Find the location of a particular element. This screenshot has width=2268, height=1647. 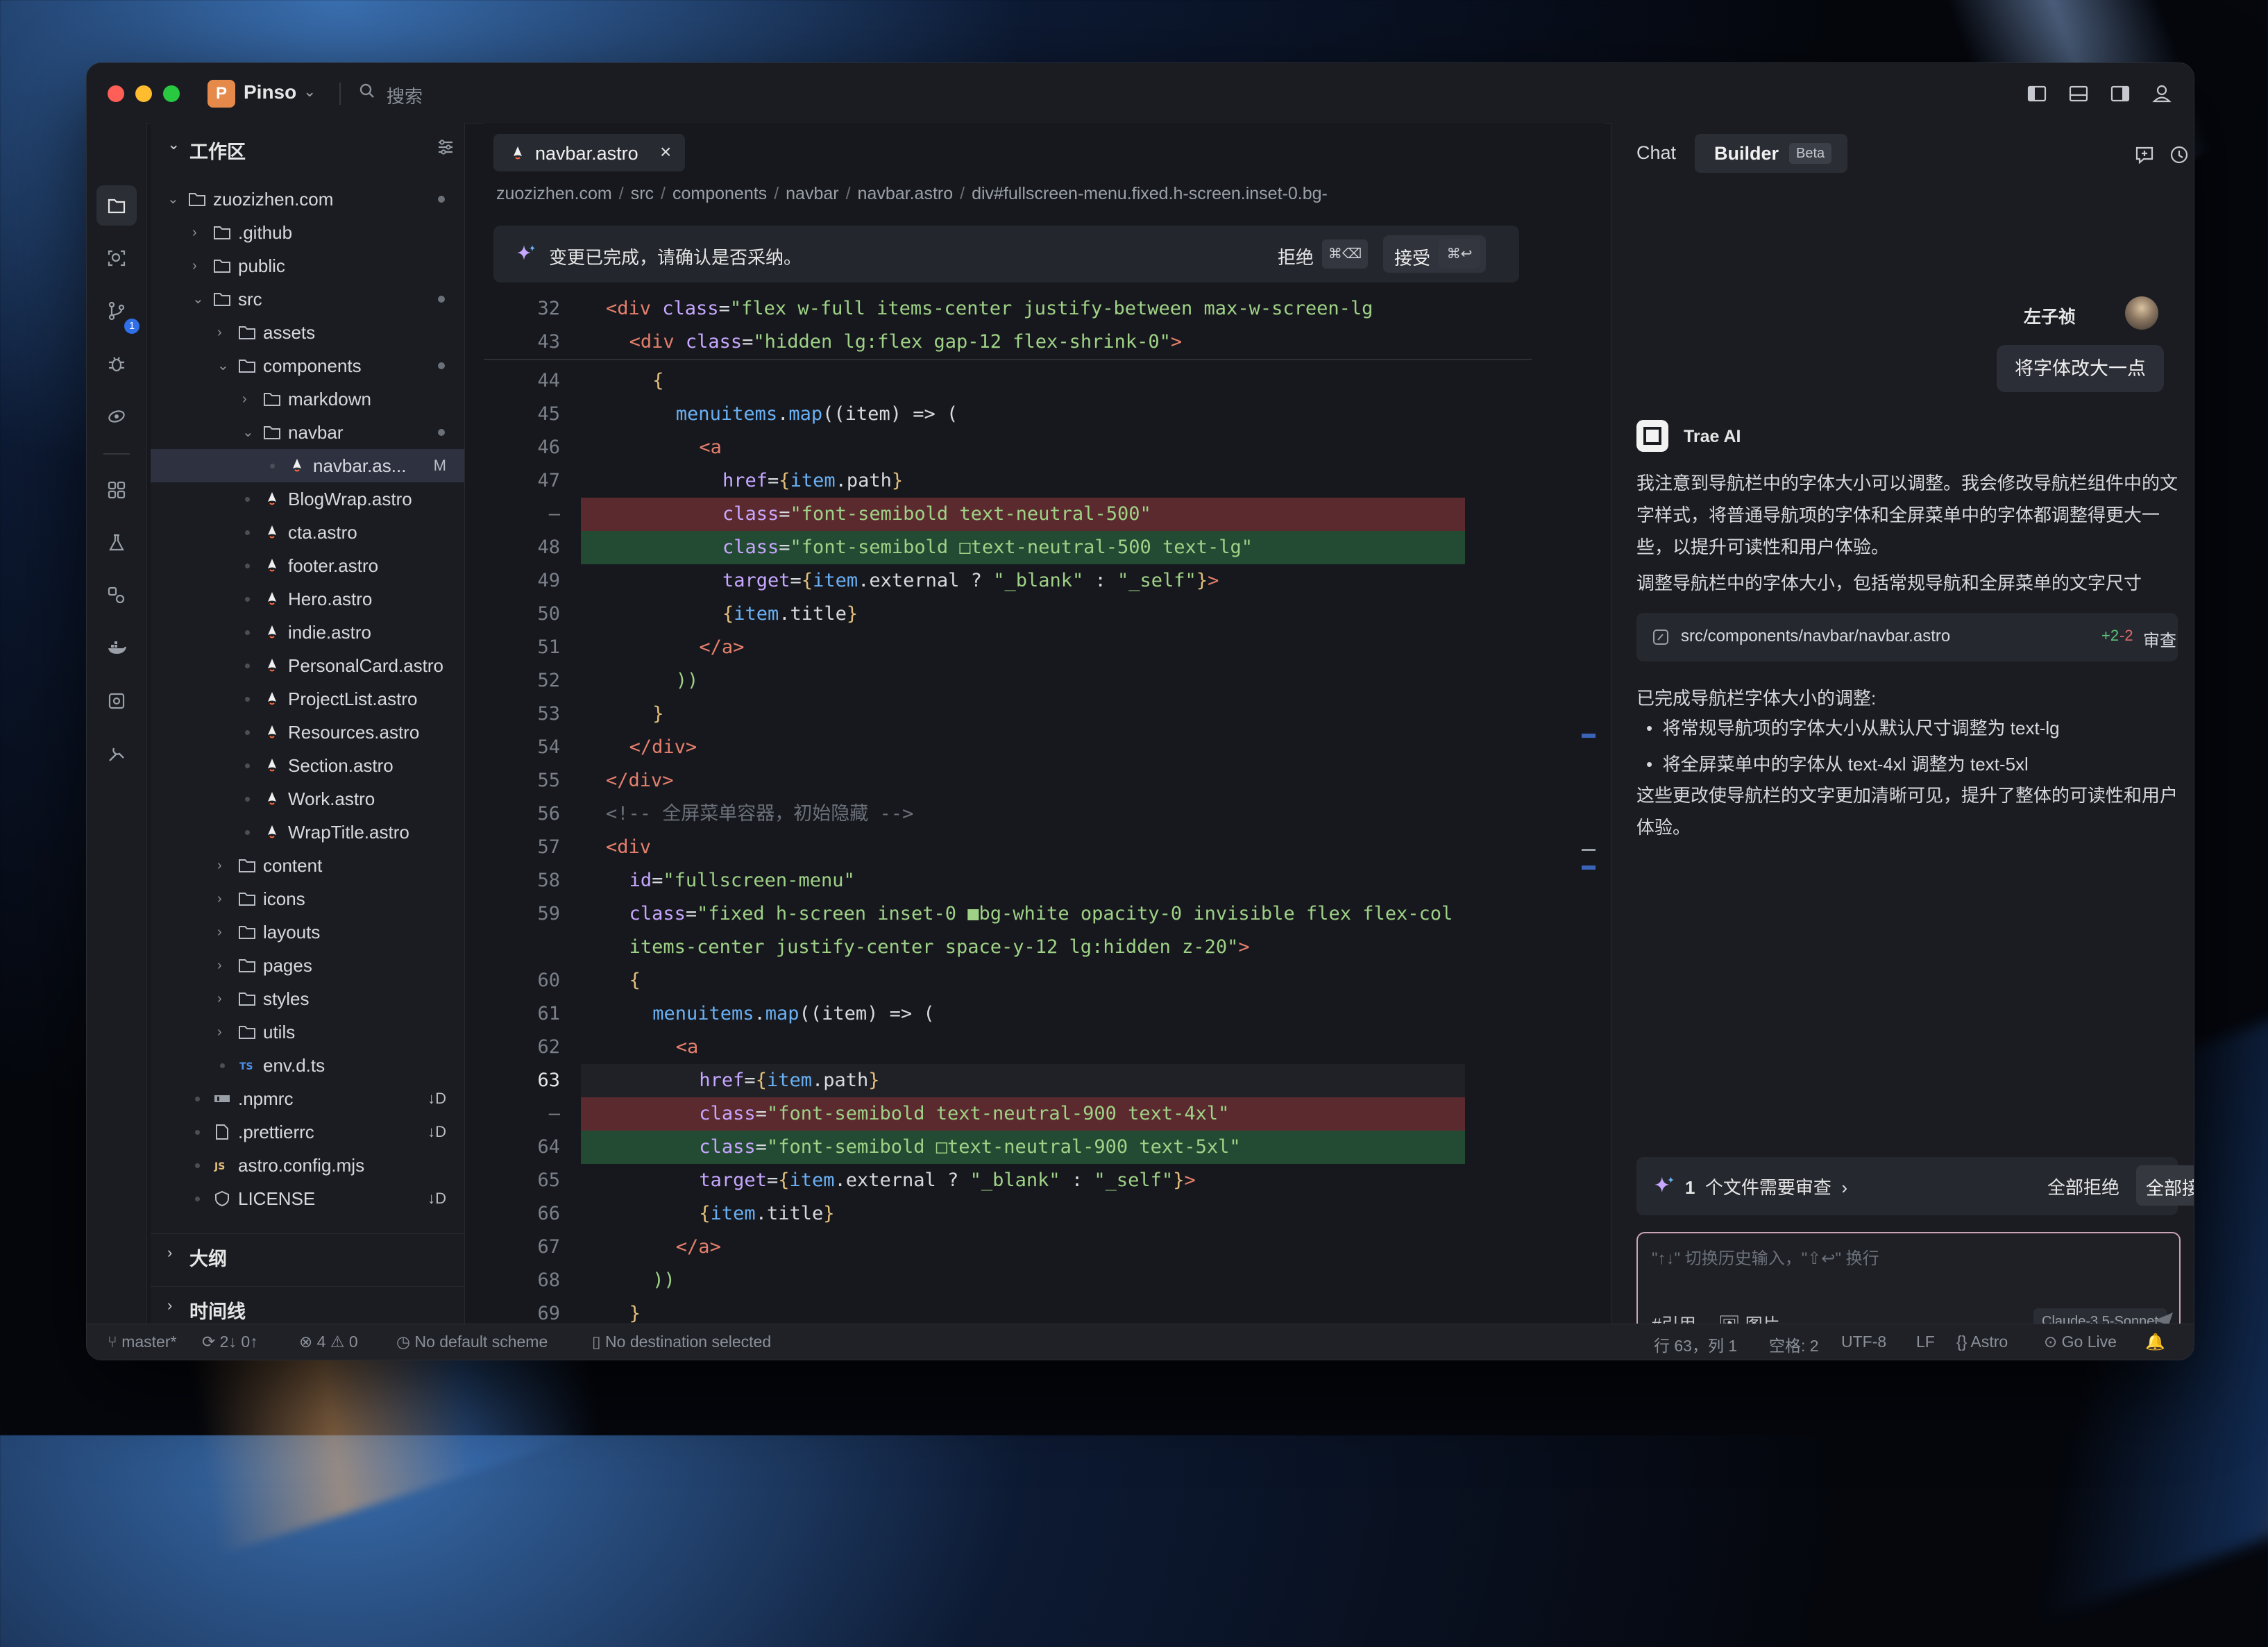

tree-item: › public is located at coordinates (307, 265).